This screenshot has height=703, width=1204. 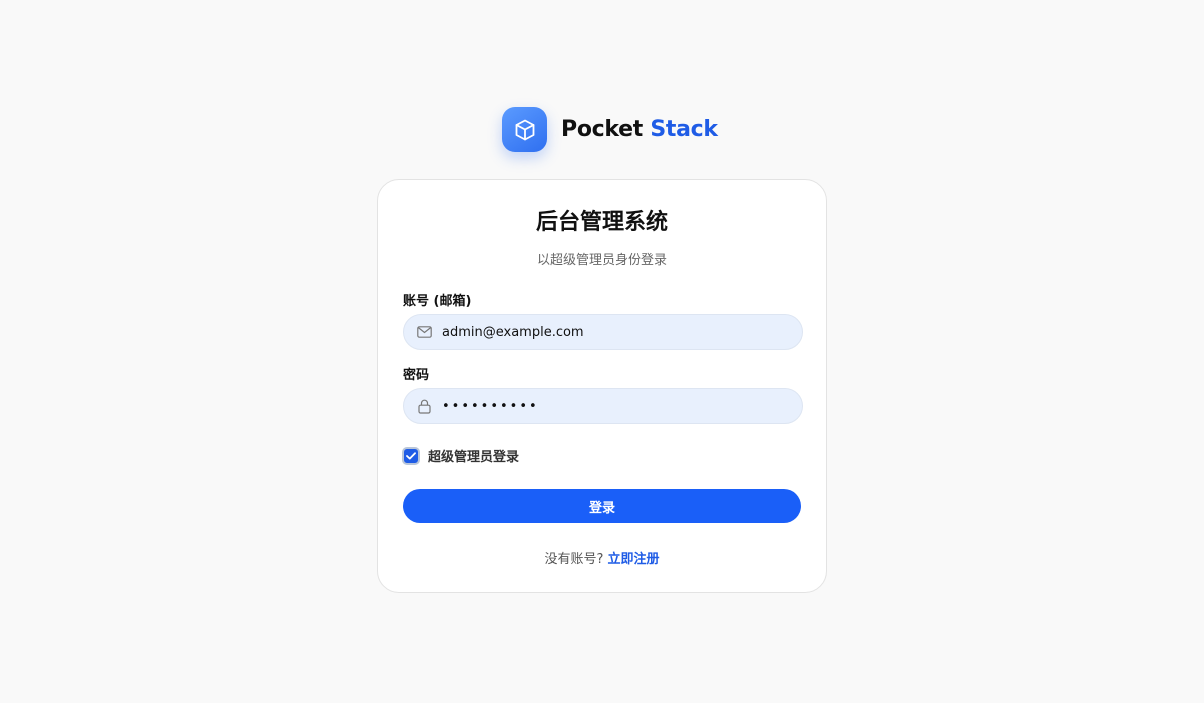 I want to click on register-link: 立即注册, so click(x=634, y=559).